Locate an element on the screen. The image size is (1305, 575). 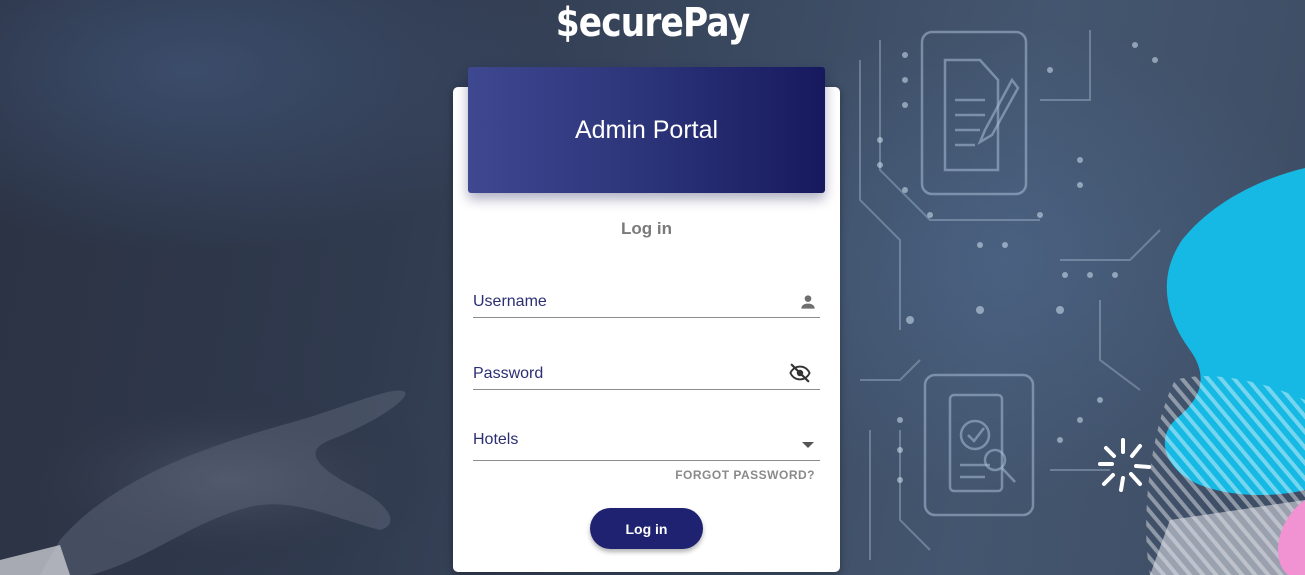
password-label: Password is located at coordinates (508, 373).